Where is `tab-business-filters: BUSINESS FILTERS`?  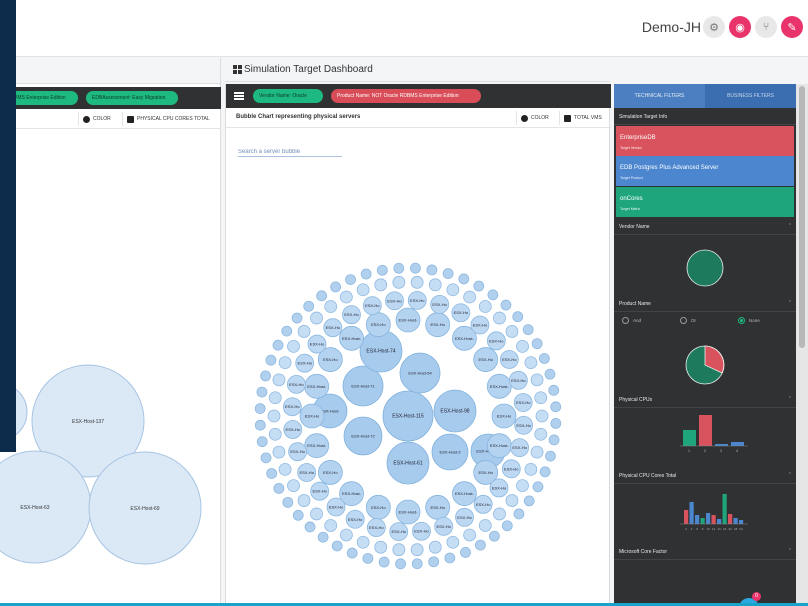 tab-business-filters: BUSINESS FILTERS is located at coordinates (750, 96).